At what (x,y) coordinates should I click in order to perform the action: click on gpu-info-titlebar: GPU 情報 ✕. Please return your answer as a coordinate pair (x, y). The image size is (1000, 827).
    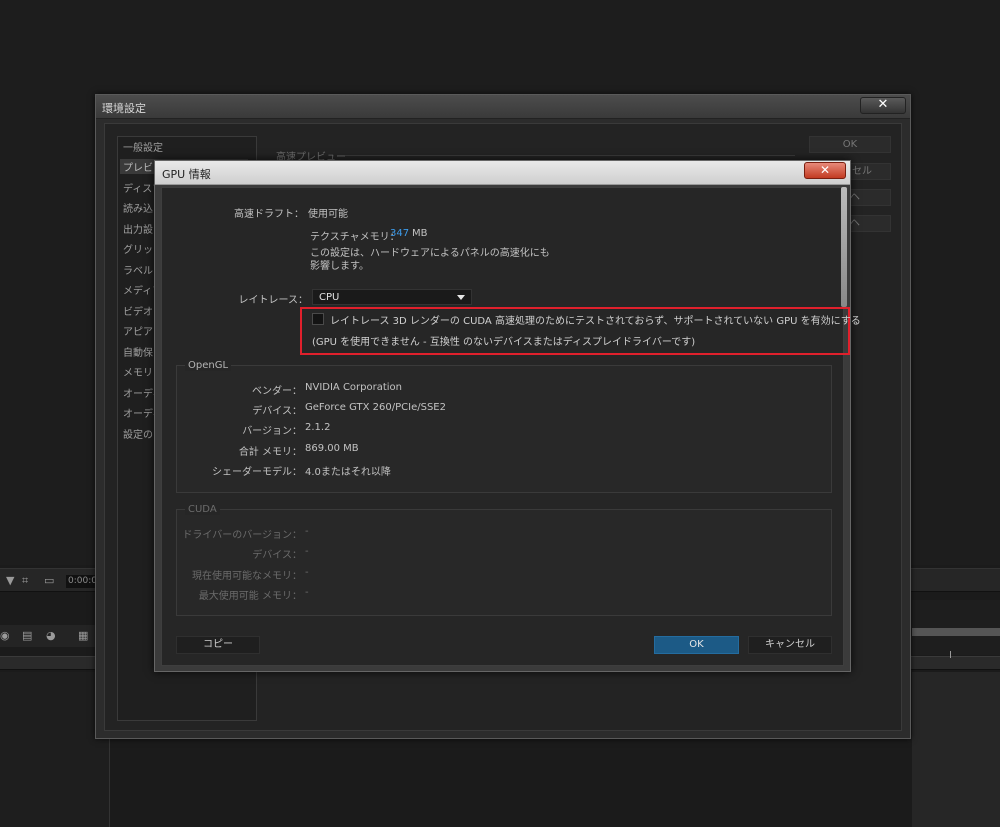
    Looking at the image, I should click on (502, 173).